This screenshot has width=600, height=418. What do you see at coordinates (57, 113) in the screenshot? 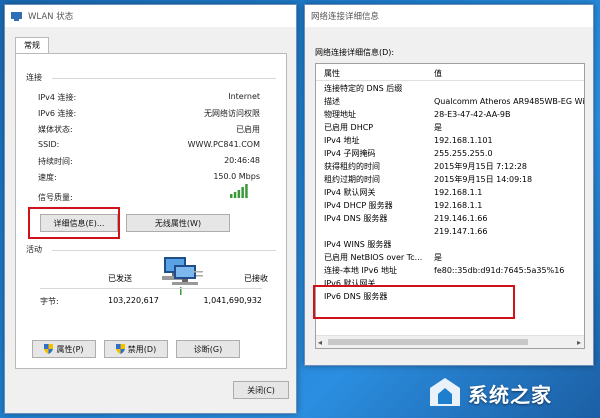
I see `ipv6-connection-label: IPv6 连接:` at bounding box center [57, 113].